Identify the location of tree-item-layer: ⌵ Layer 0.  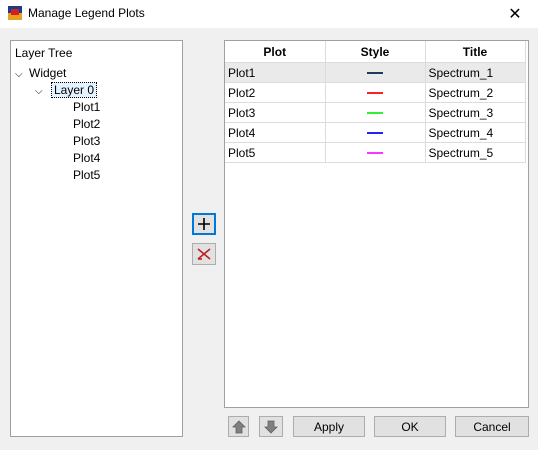
(66, 91).